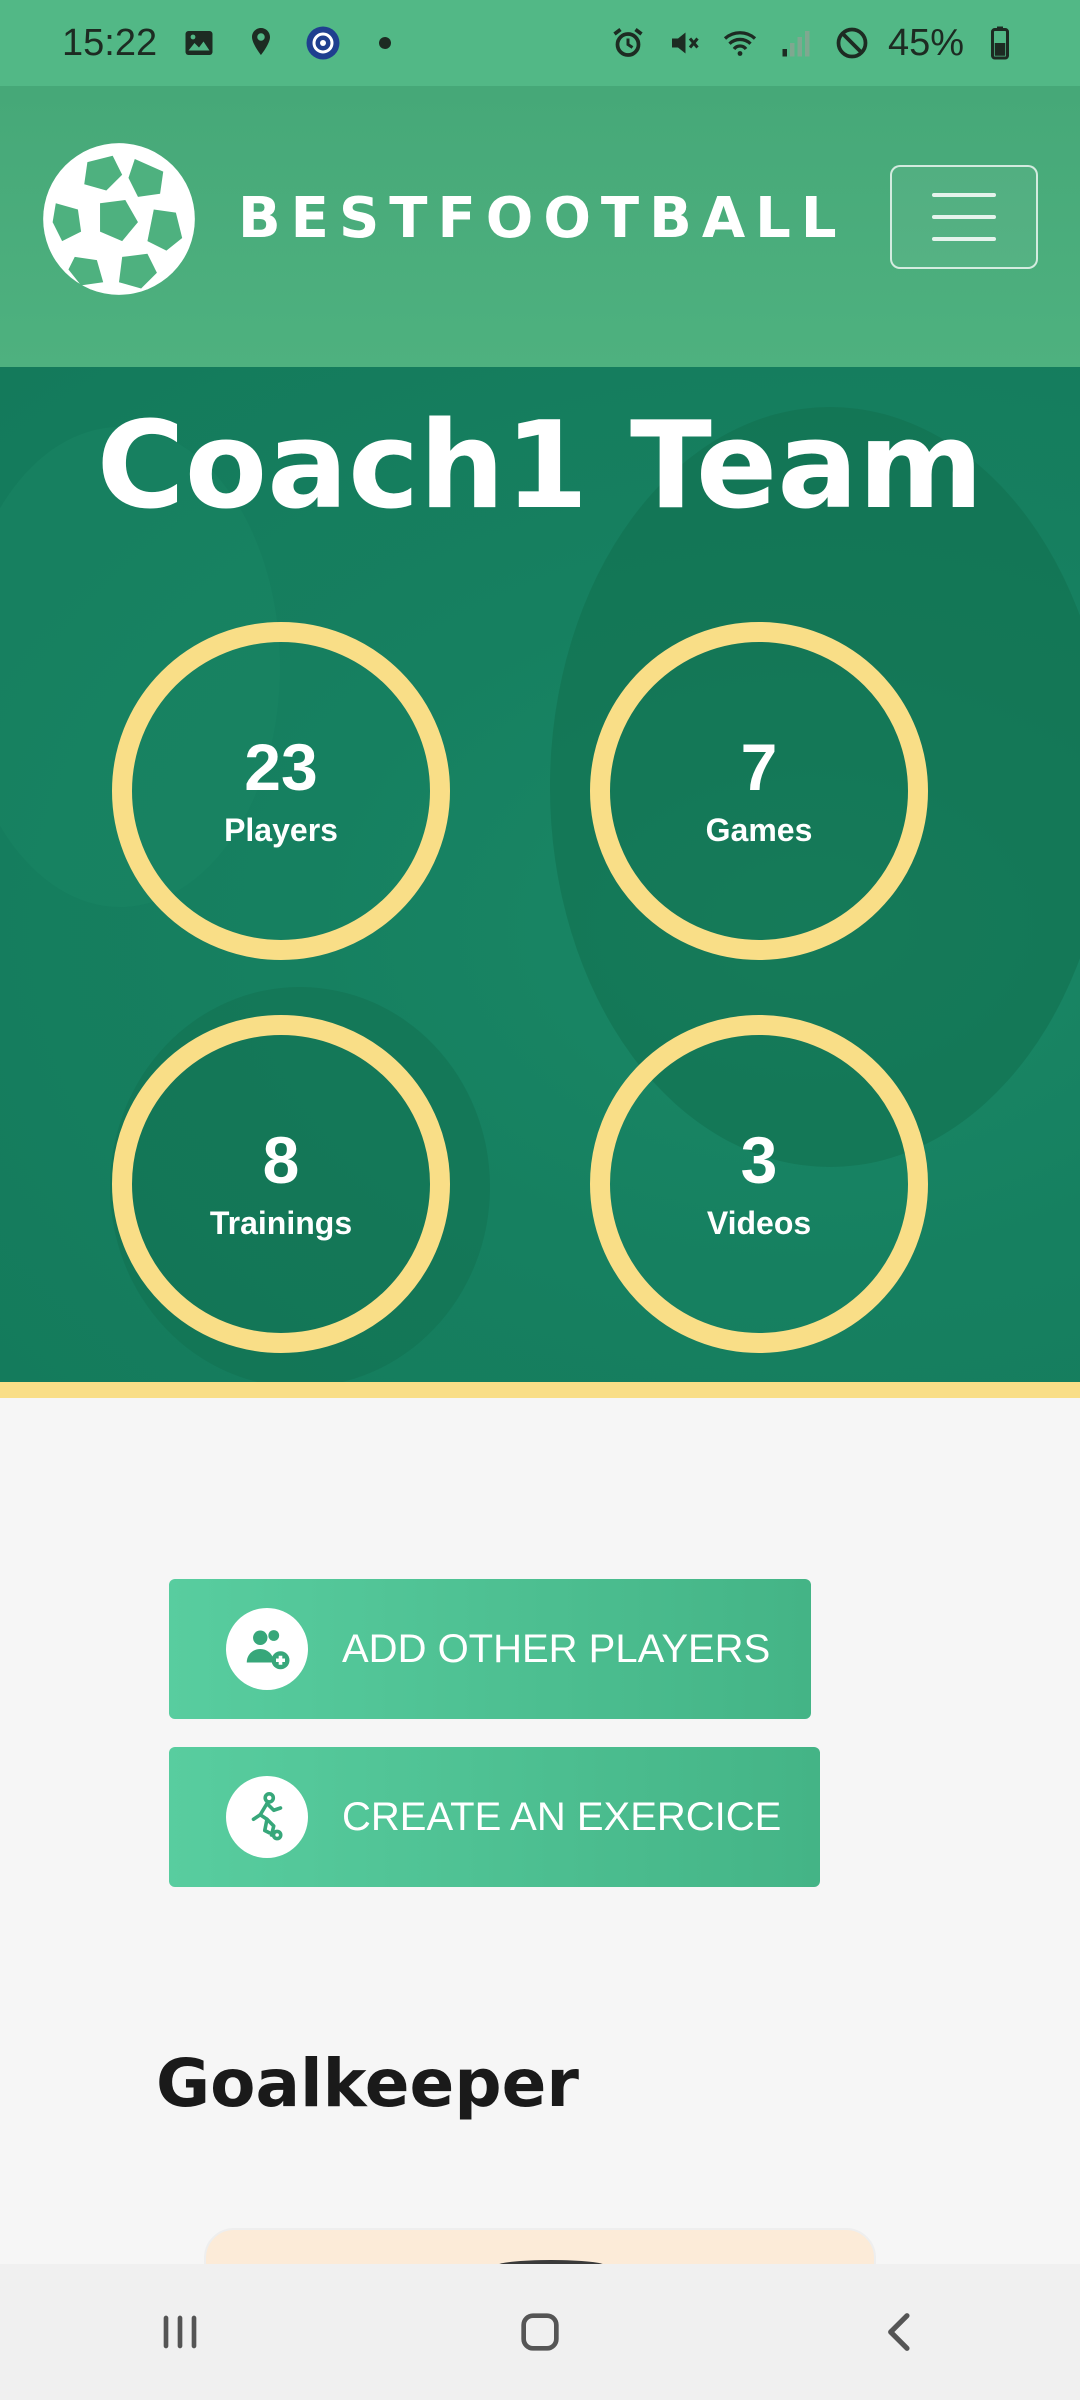 Image resolution: width=1080 pixels, height=2400 pixels. What do you see at coordinates (323, 43) in the screenshot?
I see `vpn-app-icon` at bounding box center [323, 43].